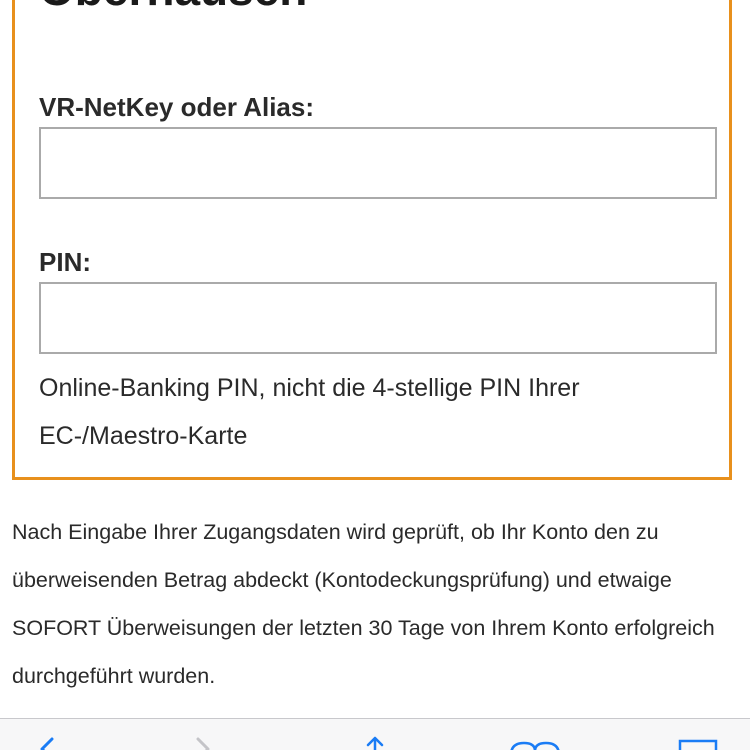 This screenshot has width=750, height=750. I want to click on browser-toolbar, so click(375, 734).